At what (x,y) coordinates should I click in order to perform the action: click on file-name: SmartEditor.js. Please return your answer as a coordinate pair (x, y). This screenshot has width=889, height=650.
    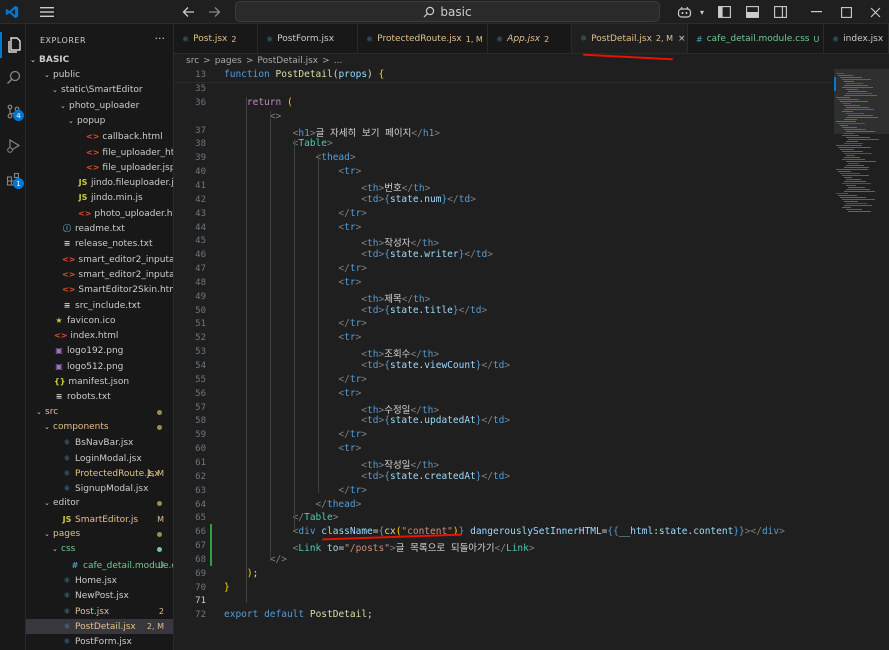
    Looking at the image, I should click on (107, 519).